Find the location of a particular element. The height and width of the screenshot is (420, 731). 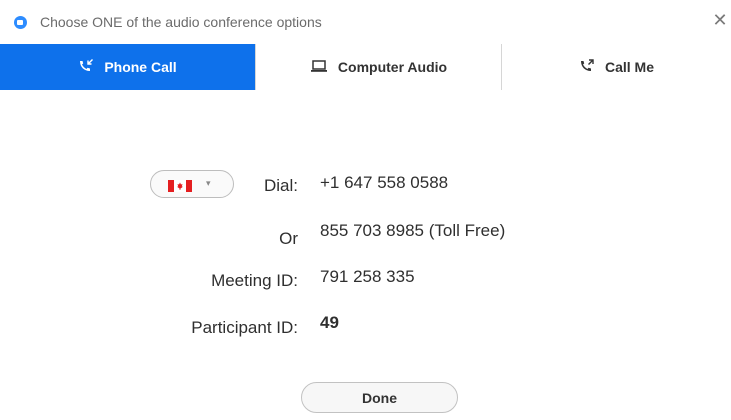

tab-computer-audio: Computer Audio is located at coordinates (378, 67).